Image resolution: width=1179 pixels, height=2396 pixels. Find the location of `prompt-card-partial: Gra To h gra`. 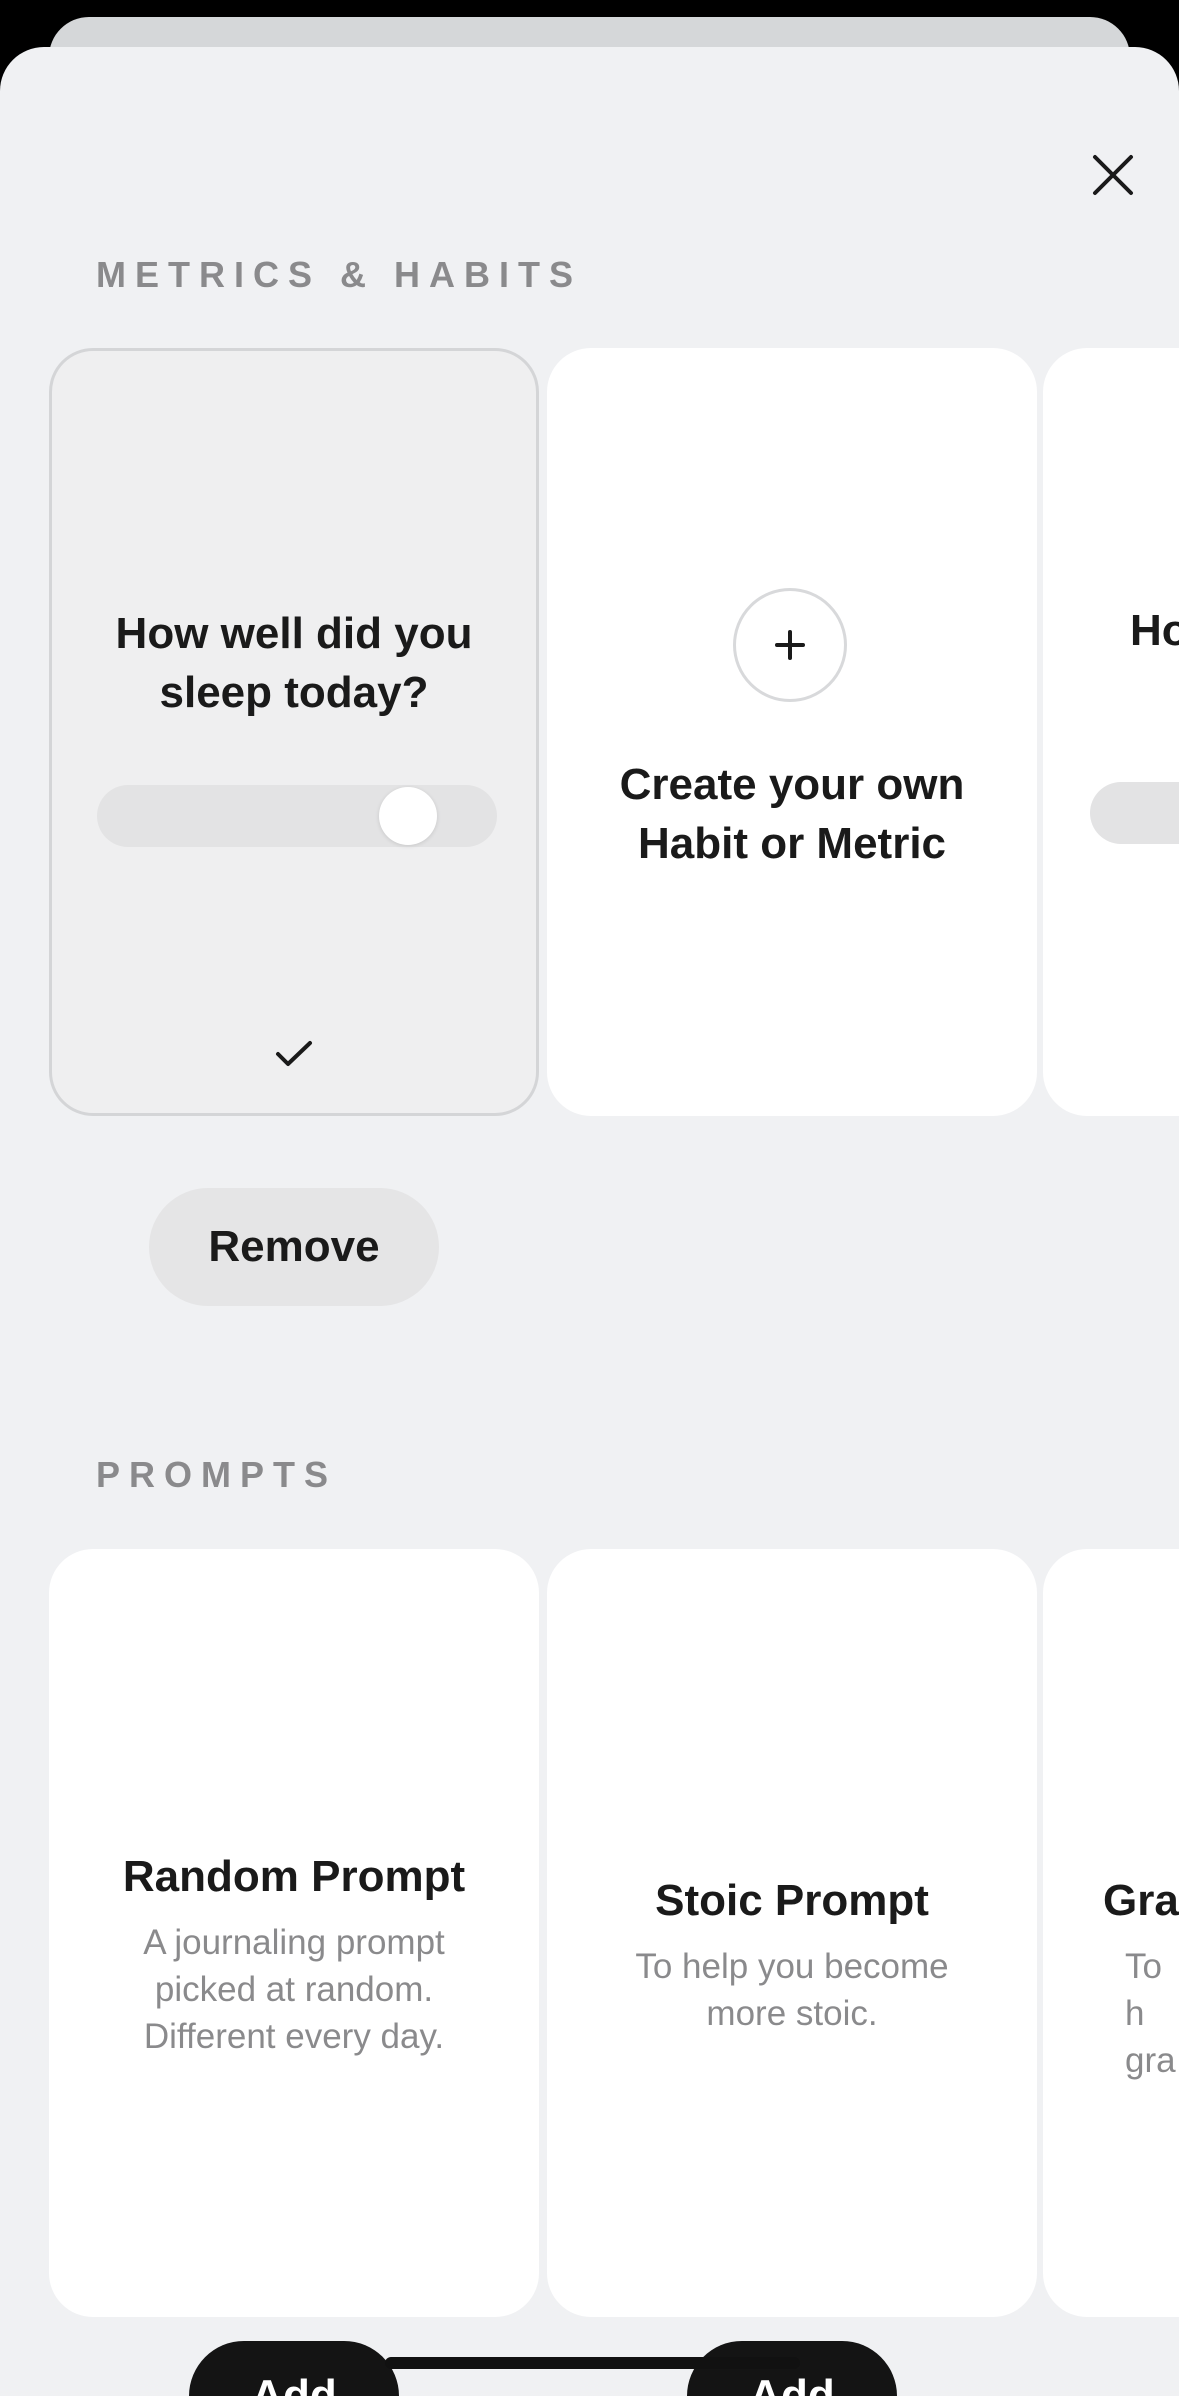

prompt-card-partial: Gra To h gra is located at coordinates (1111, 1933).